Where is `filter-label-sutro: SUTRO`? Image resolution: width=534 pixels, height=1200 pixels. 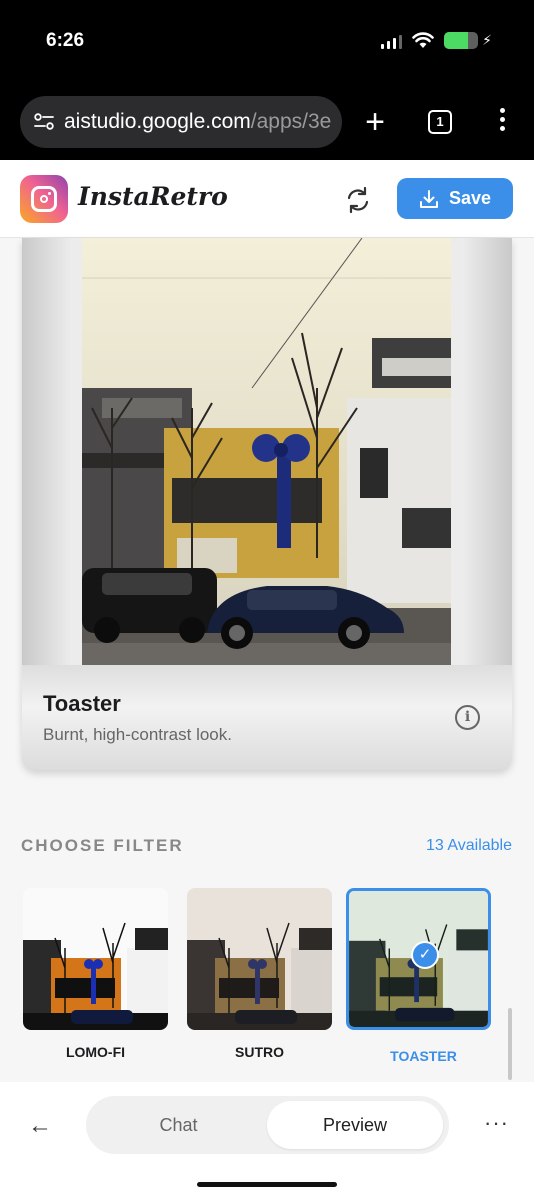
filter-label-sutro: SUTRO is located at coordinates (259, 1052).